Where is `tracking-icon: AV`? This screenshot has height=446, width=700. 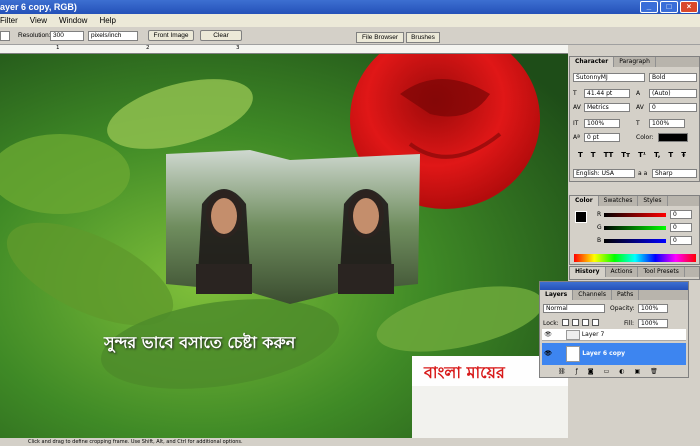 tracking-icon: AV is located at coordinates (640, 107).